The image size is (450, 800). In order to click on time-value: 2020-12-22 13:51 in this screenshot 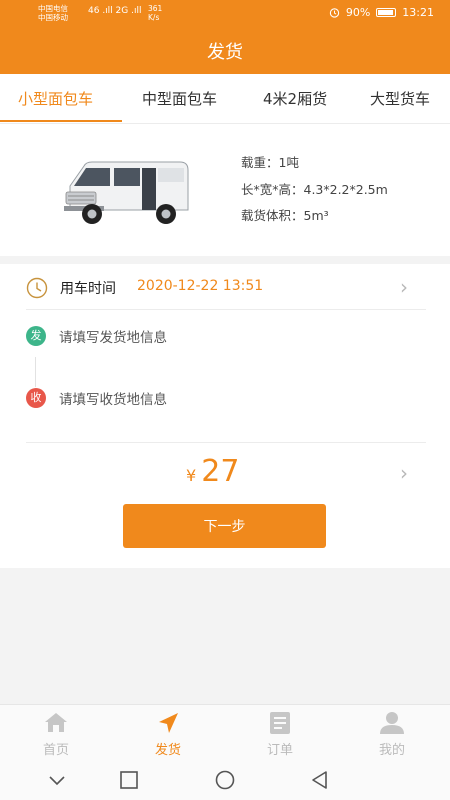, I will do `click(200, 286)`.